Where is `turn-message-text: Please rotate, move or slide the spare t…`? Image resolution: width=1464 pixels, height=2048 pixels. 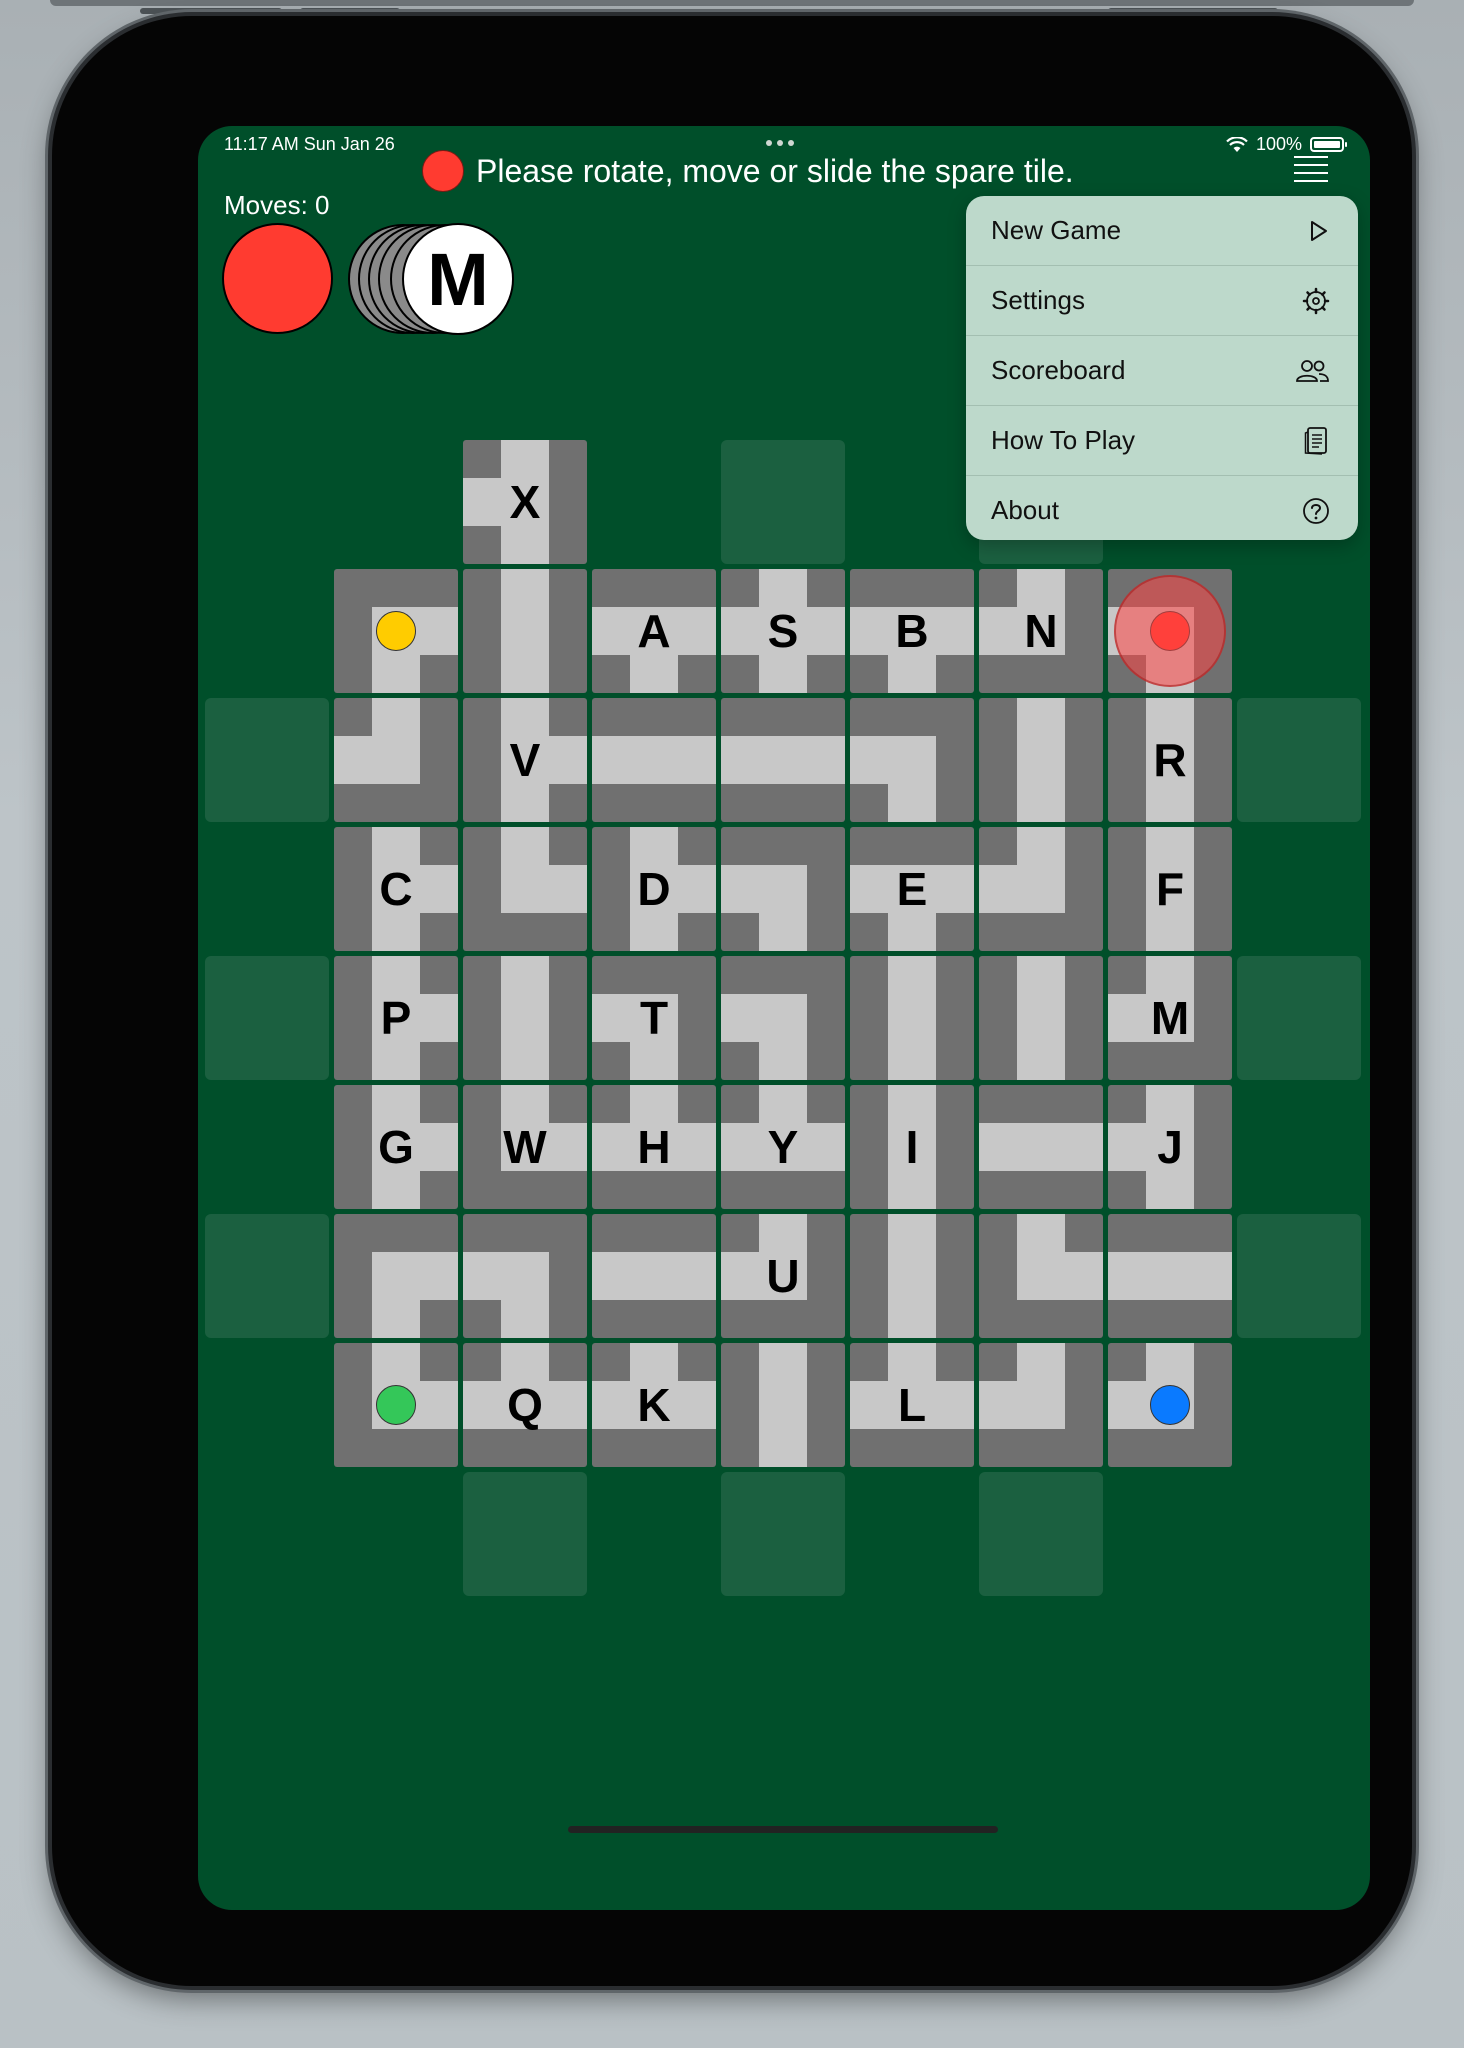
turn-message-text: Please rotate, move or slide the spare t… is located at coordinates (775, 170).